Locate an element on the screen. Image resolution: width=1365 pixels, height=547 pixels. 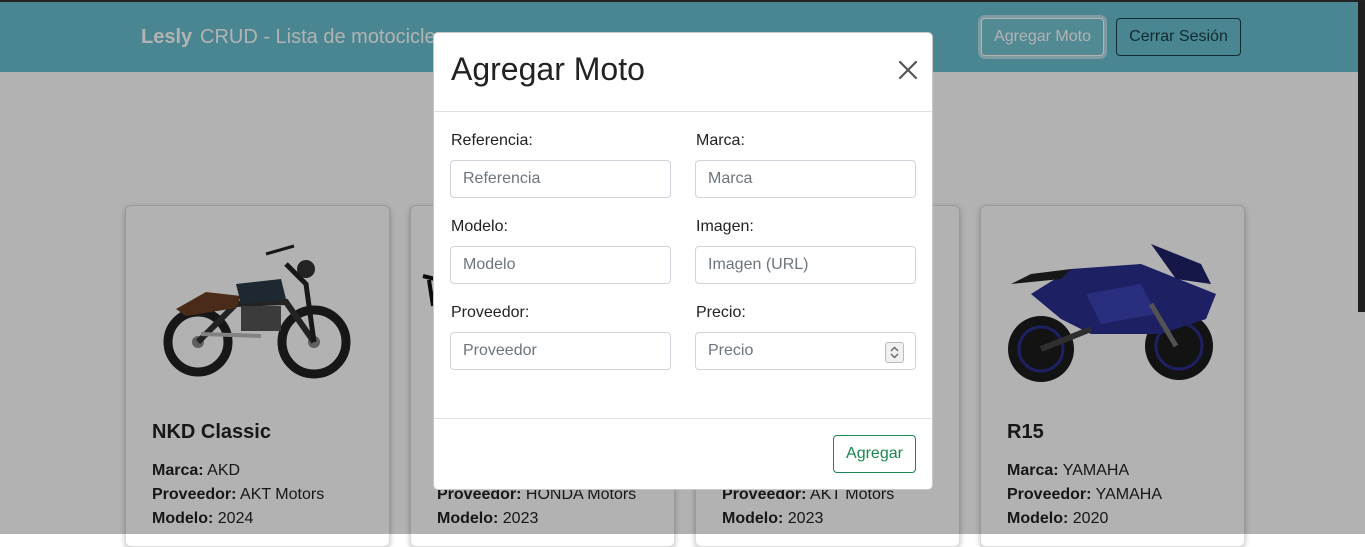
referencia-label: Referencia: is located at coordinates (492, 140).